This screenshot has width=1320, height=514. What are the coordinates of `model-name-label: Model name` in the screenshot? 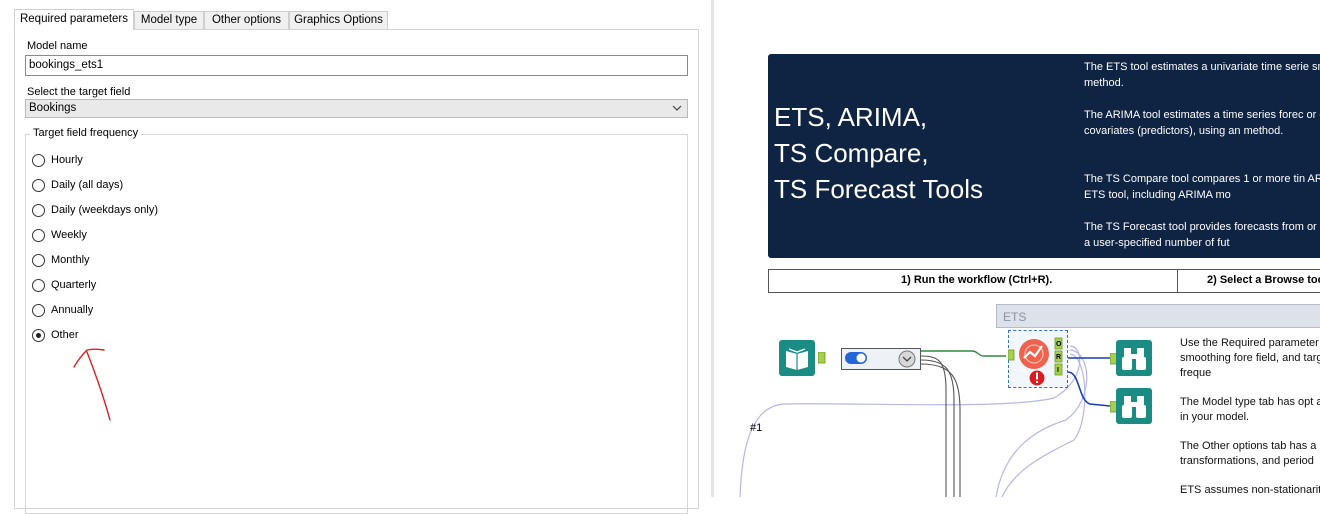 It's located at (57, 46).